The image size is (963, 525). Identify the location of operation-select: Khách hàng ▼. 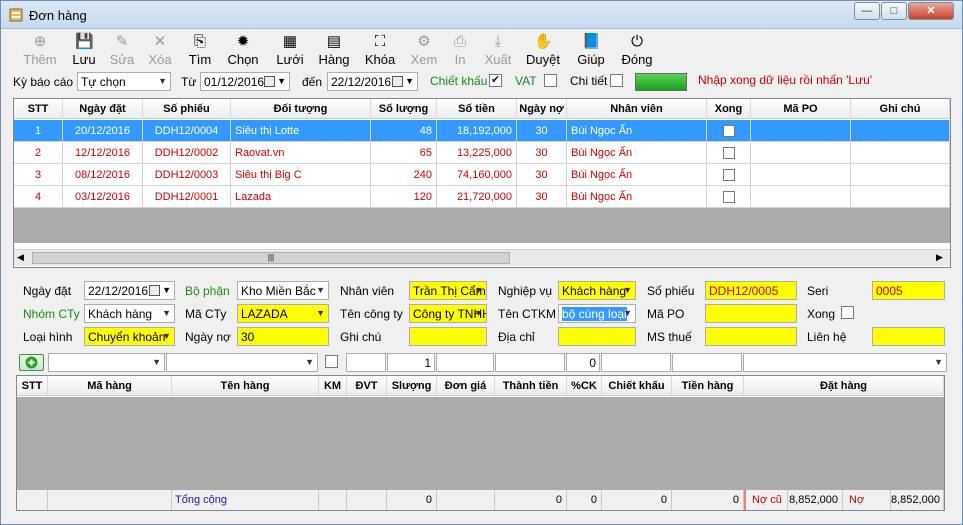
(597, 290).